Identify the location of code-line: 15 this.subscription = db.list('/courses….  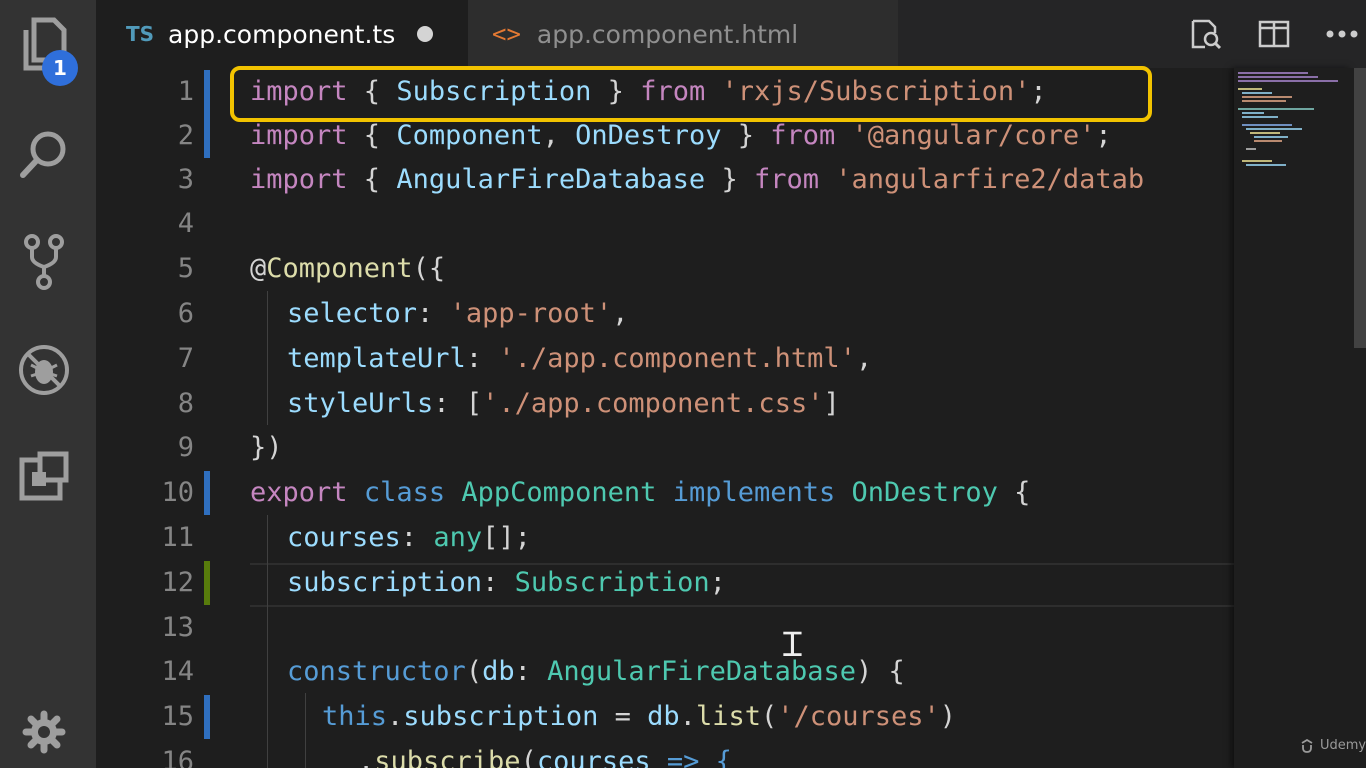
(665, 717).